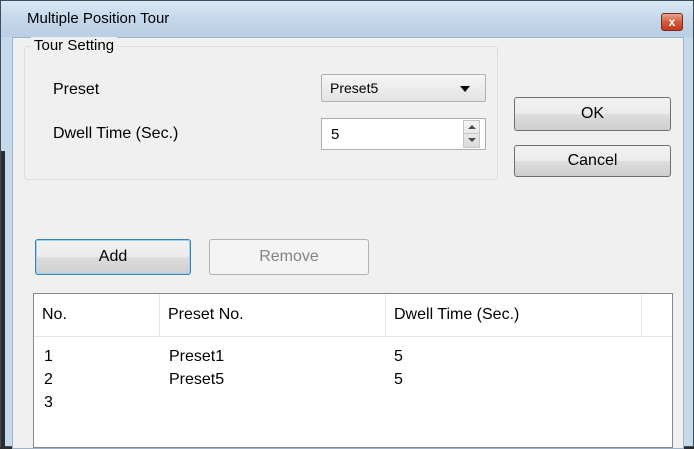 This screenshot has height=449, width=694. Describe the element at coordinates (197, 379) in the screenshot. I see `row-preset: Preset5` at that location.